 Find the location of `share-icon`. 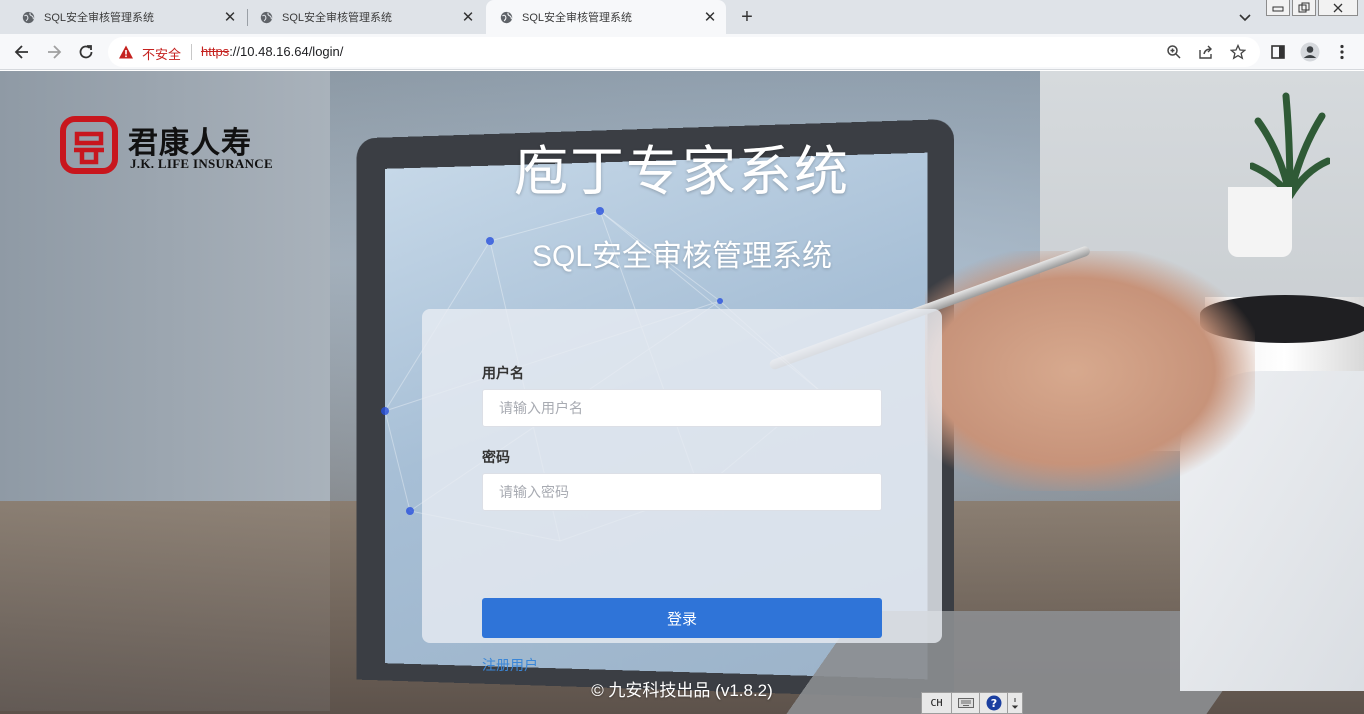

share-icon is located at coordinates (1206, 52).